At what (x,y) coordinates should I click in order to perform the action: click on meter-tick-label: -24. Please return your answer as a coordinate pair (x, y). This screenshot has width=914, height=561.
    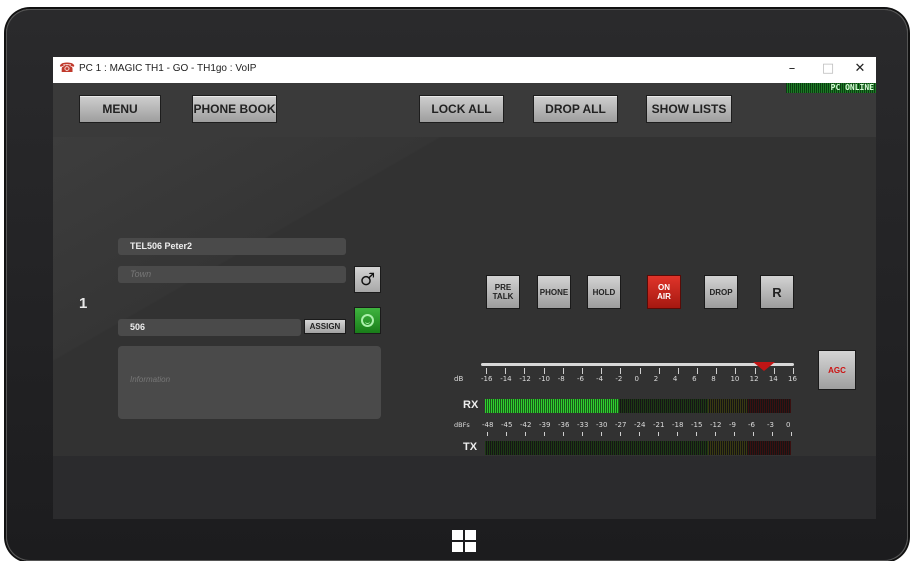
    Looking at the image, I should click on (640, 425).